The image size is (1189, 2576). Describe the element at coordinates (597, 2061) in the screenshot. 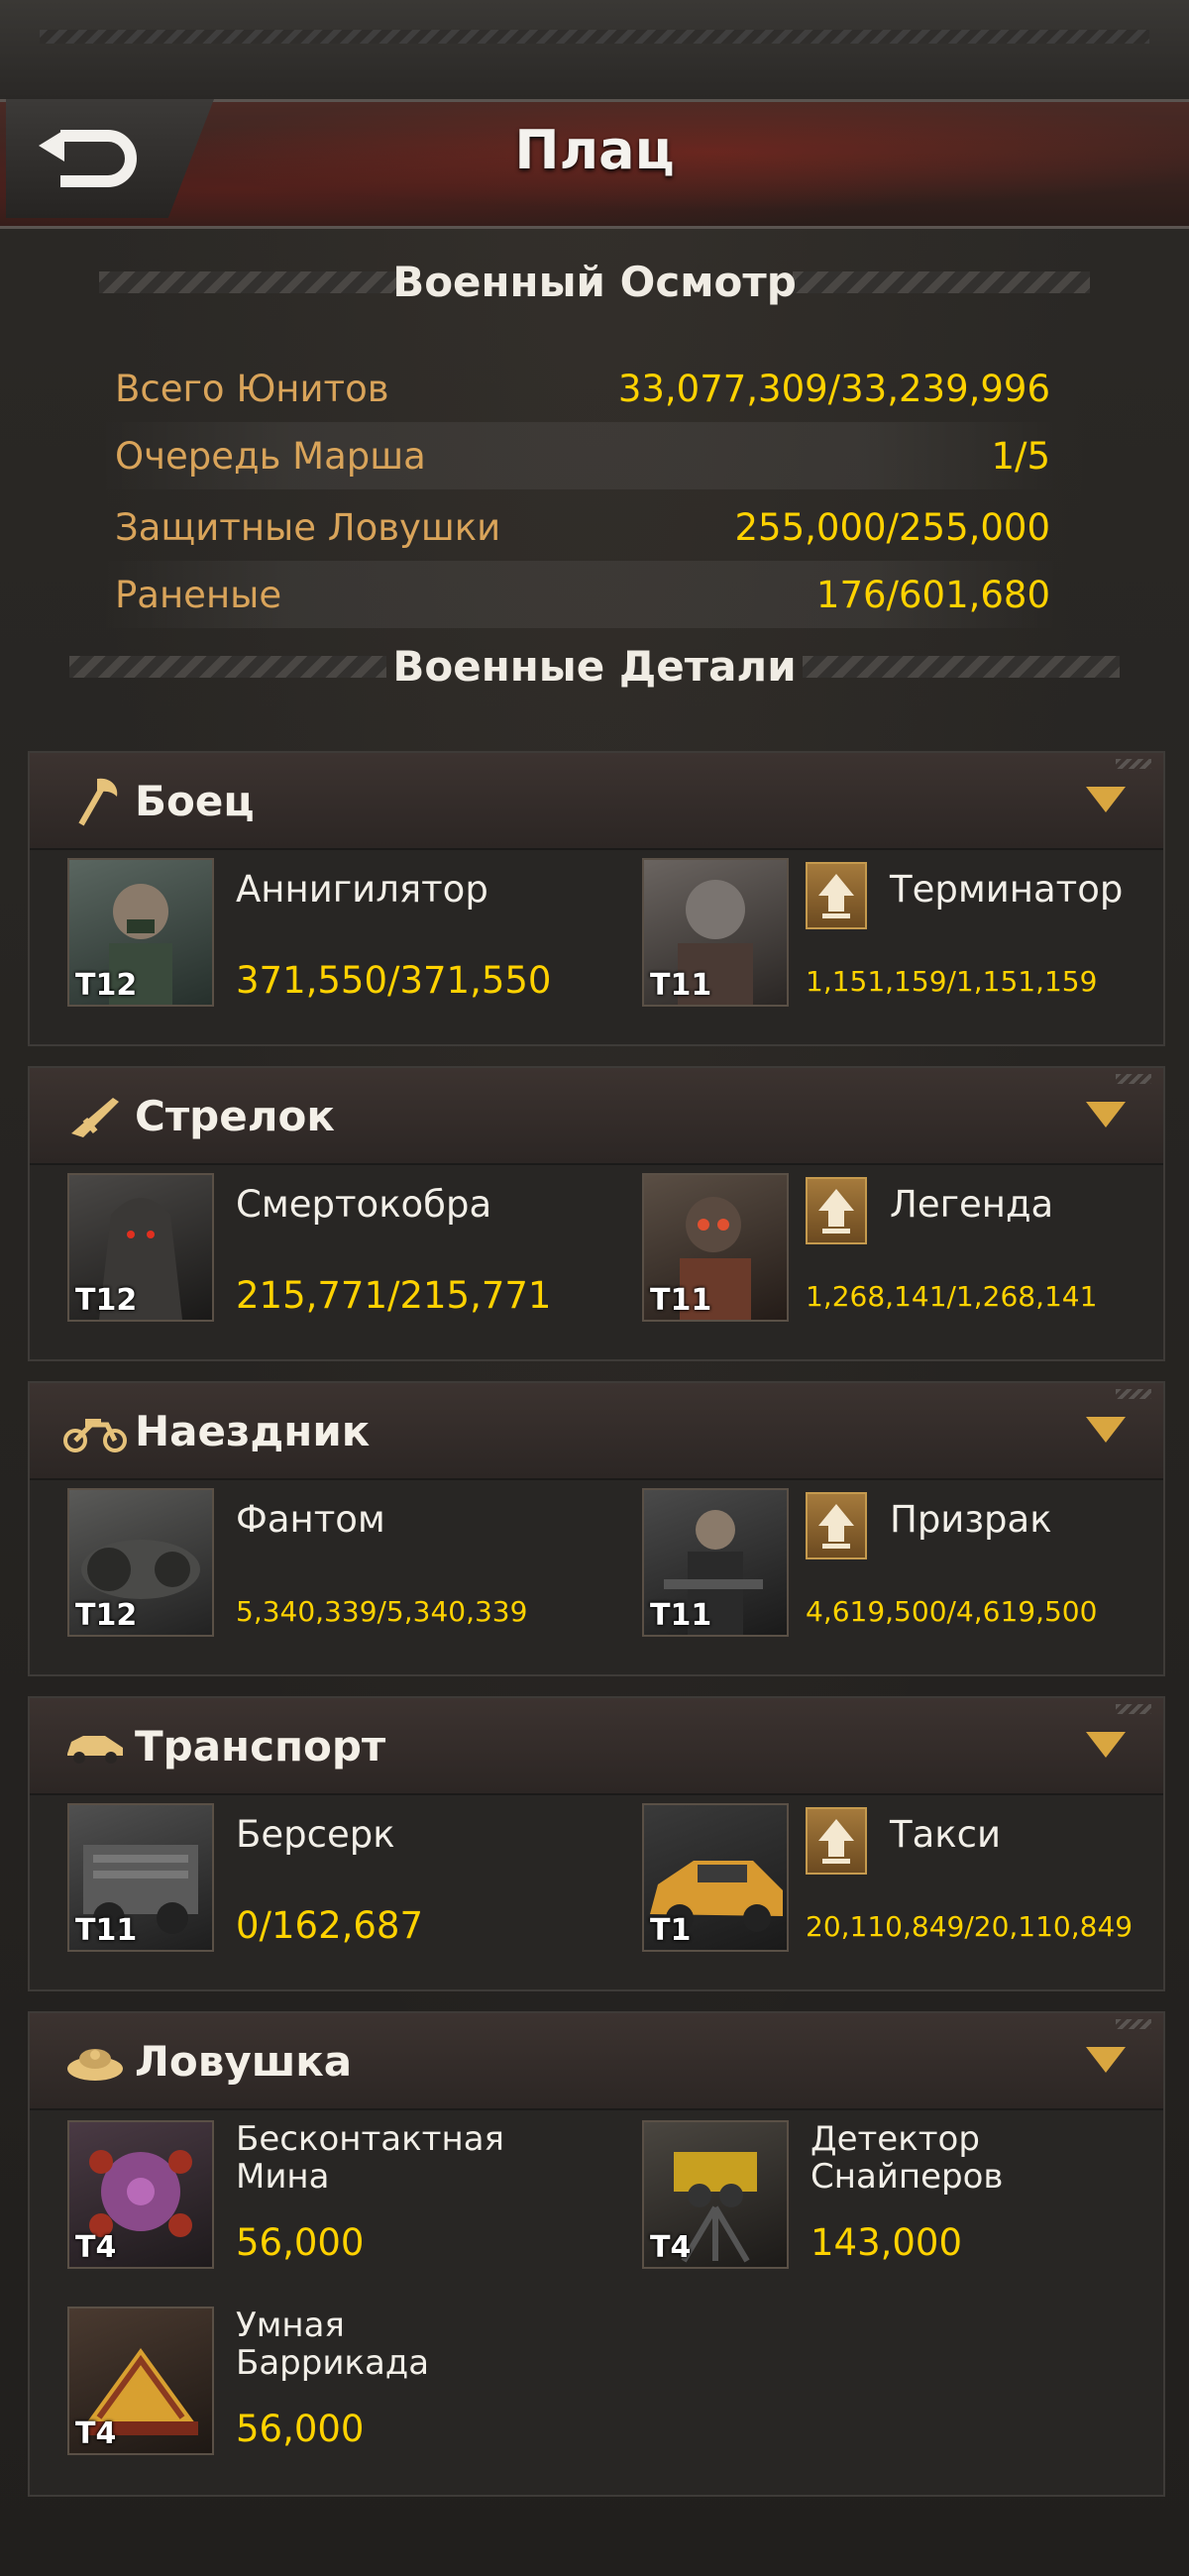

I see `category-header-trap: Ловушка` at that location.